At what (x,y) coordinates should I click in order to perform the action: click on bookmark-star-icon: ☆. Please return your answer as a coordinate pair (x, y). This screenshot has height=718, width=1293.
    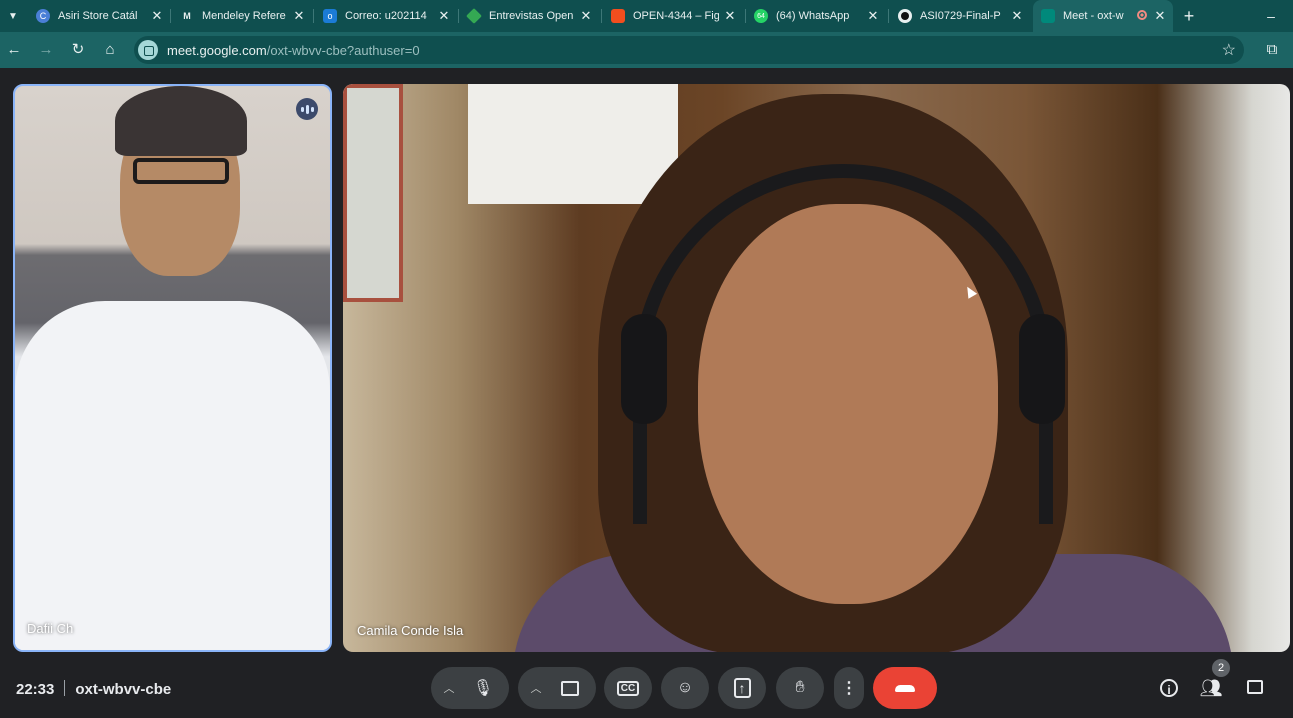
    Looking at the image, I should click on (1229, 50).